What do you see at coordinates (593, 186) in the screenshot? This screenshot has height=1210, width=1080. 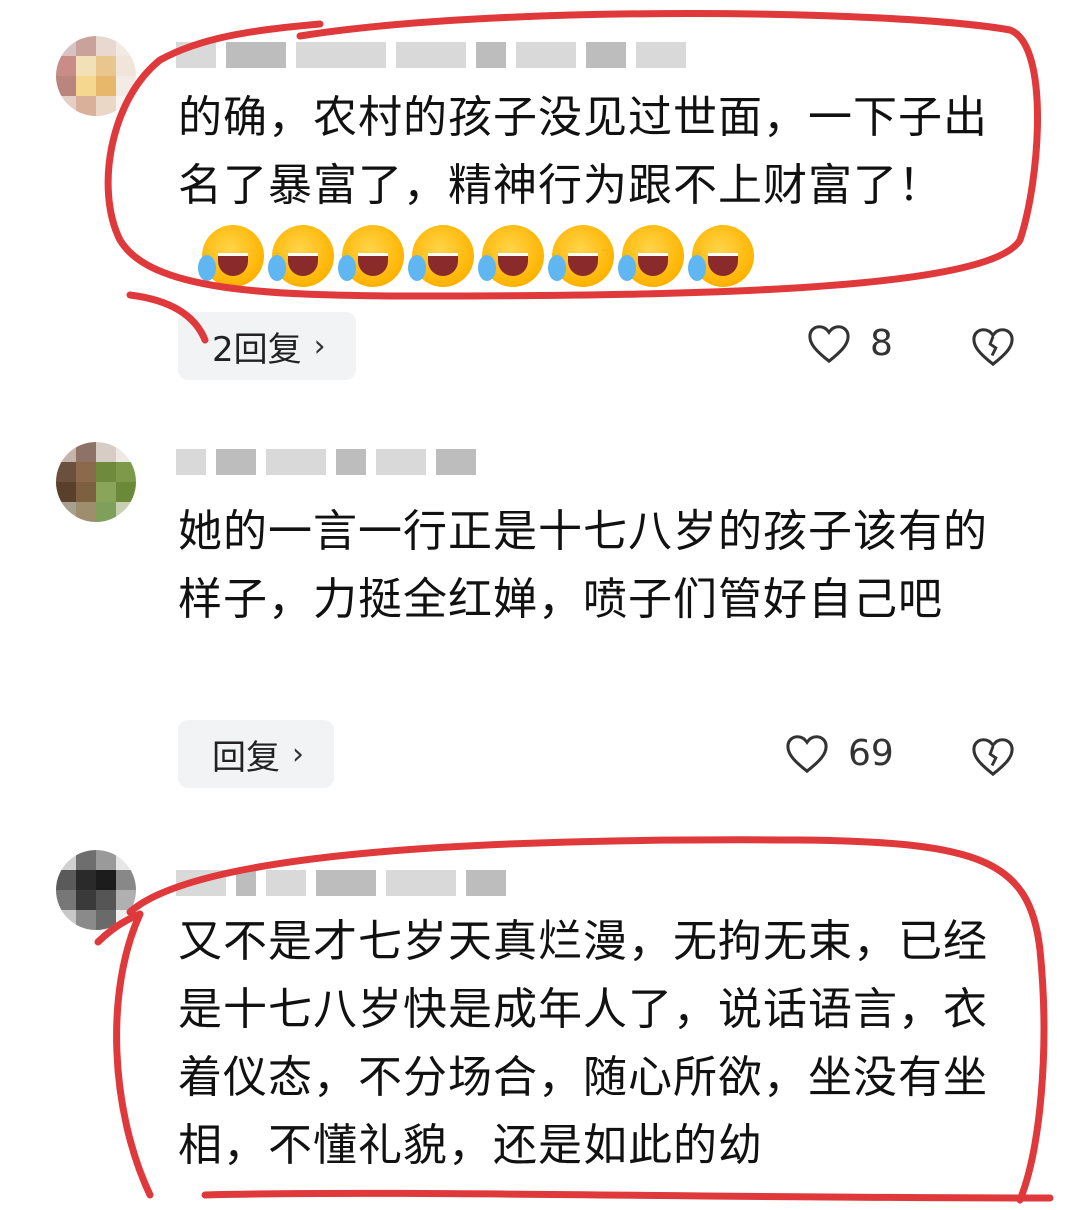 I see `comment-text: 的确，农村的孩子没见过世面，一下子出名了暴富了，精神行为跟不上财富了！` at bounding box center [593, 186].